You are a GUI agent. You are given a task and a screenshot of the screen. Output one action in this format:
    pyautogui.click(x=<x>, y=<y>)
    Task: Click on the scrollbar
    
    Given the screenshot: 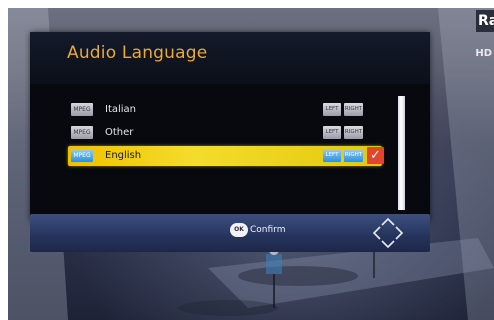 What is the action you would take?
    pyautogui.click(x=401, y=153)
    